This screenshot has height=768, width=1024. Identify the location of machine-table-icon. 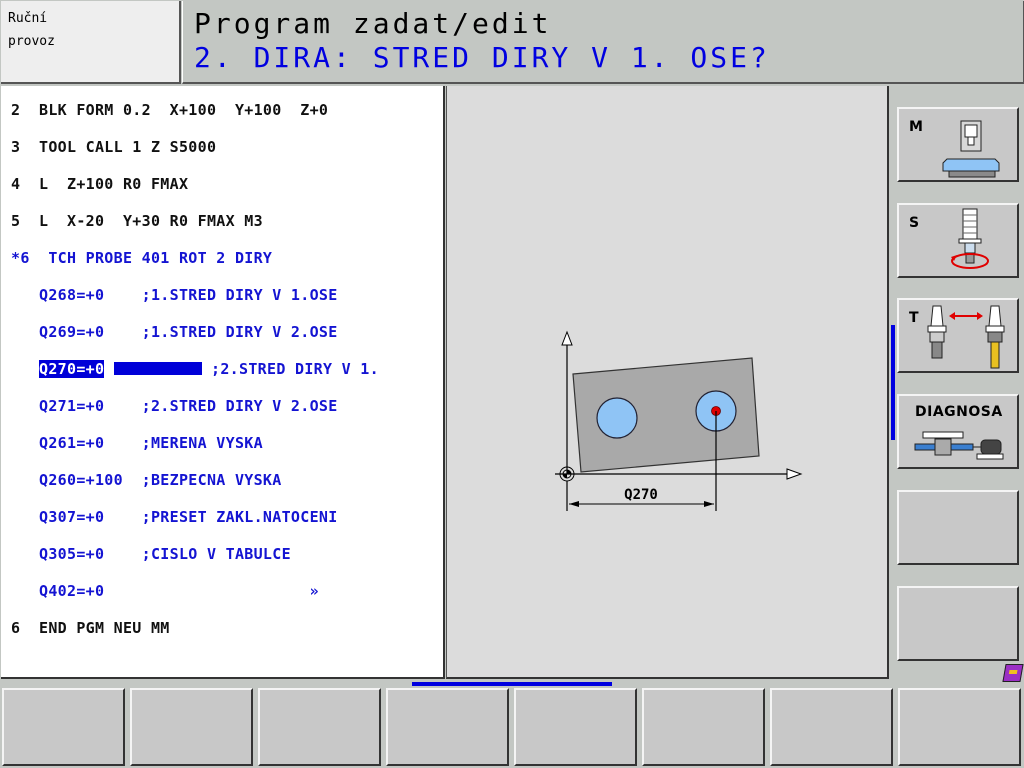
(971, 149).